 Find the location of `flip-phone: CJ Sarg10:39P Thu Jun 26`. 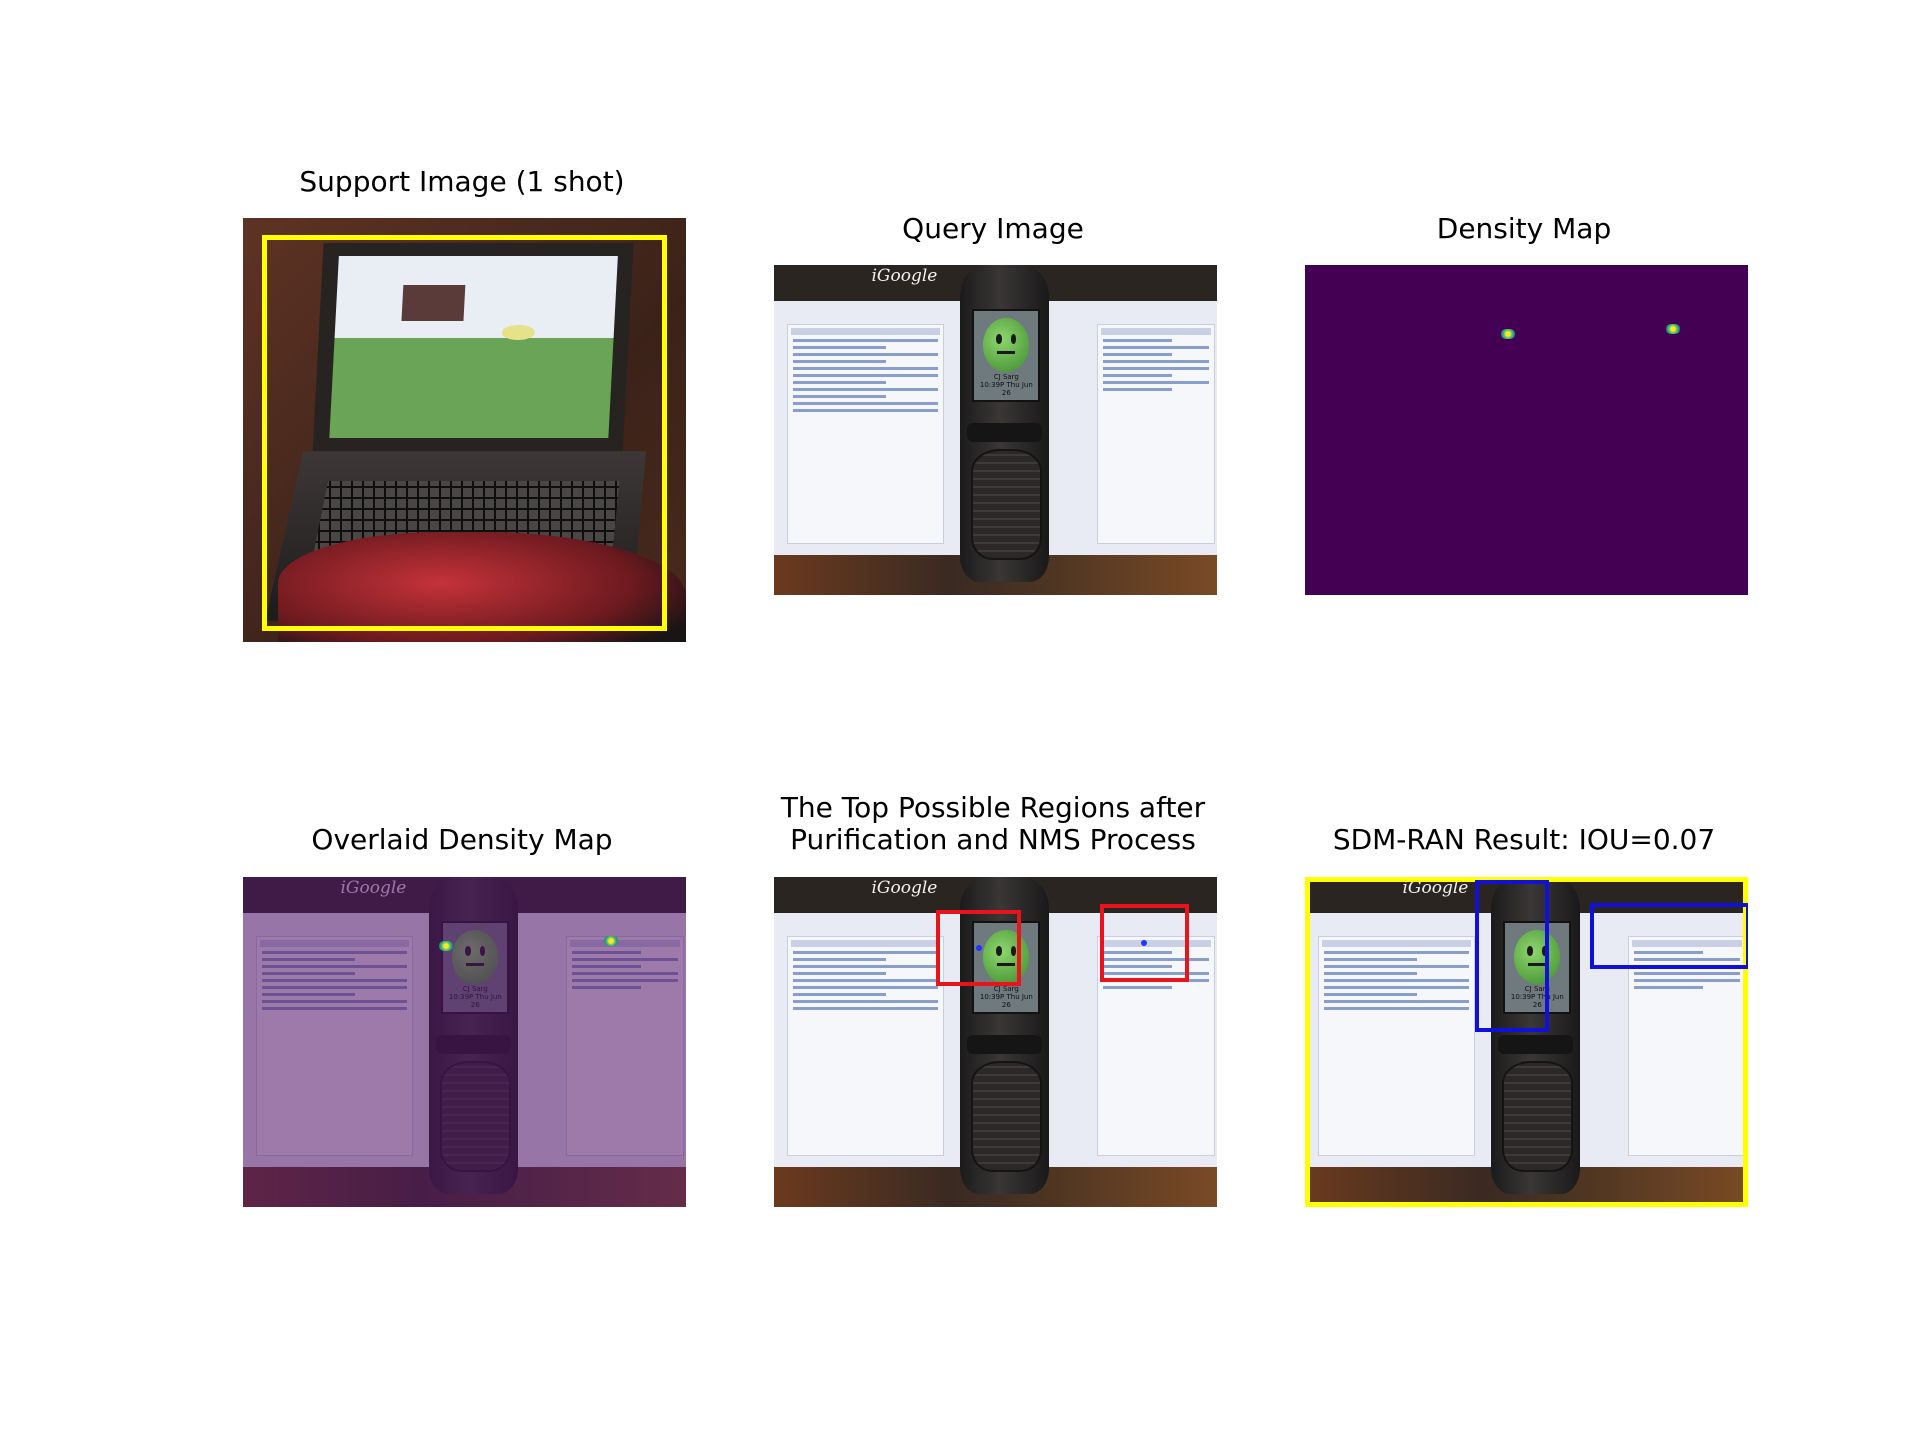

flip-phone: CJ Sarg10:39P Thu Jun 26 is located at coordinates (1004, 423).